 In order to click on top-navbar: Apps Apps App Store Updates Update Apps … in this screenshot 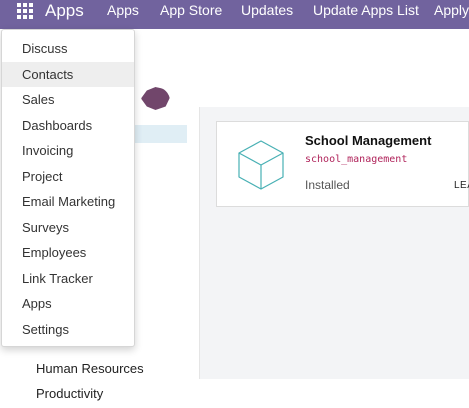, I will do `click(234, 14)`.